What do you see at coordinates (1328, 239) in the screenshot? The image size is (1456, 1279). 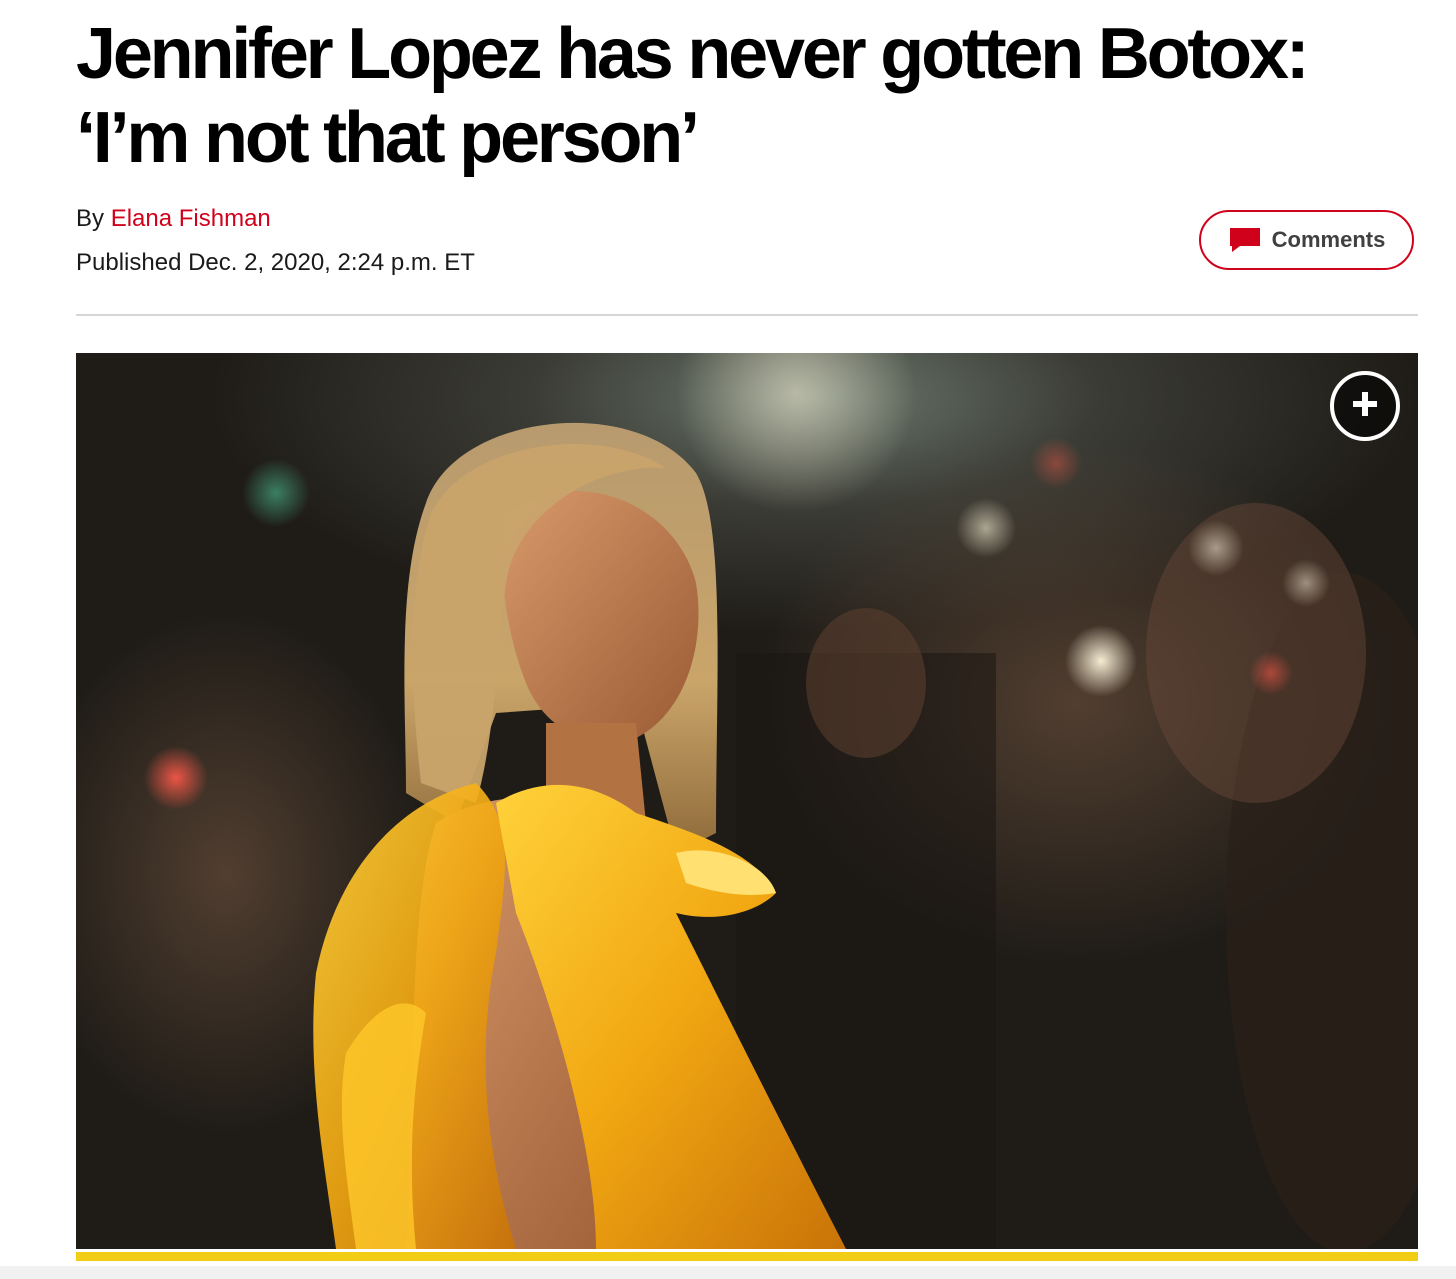 I see `comments-label: Comments` at bounding box center [1328, 239].